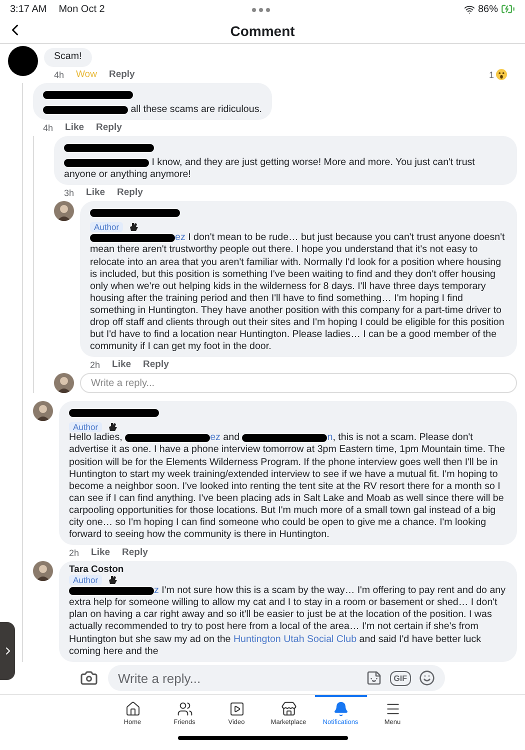  I want to click on friends-icon, so click(184, 709).